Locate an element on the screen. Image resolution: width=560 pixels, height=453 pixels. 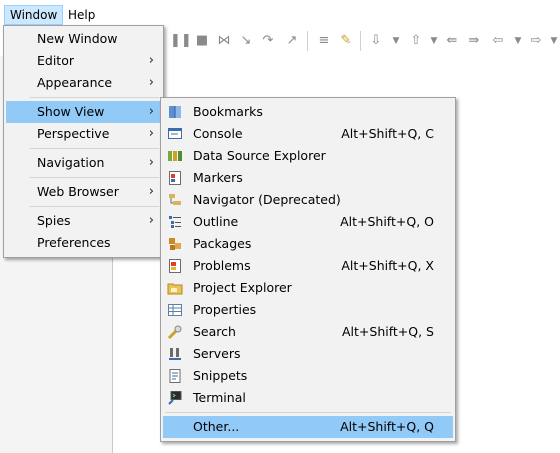
menu-item-label: Web Browser is located at coordinates (78, 191).